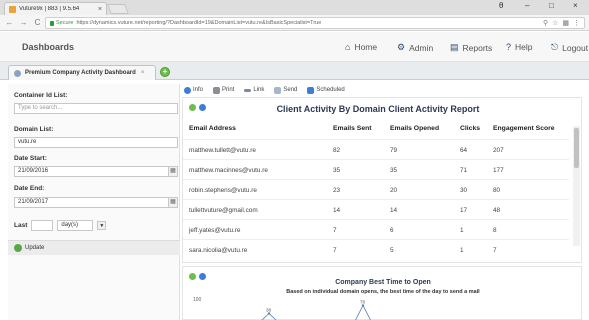  Describe the element at coordinates (376, 209) in the screenshot. I see `table-row: tullettvuture@gmail.com 14 14 17 48` at that location.